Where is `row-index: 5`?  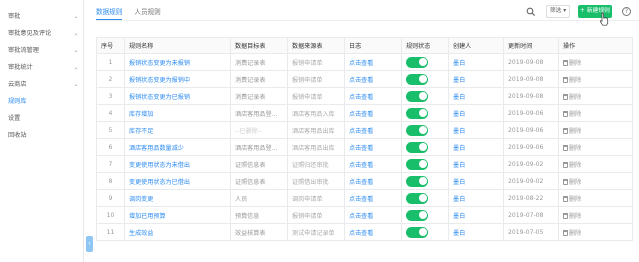
row-index: 5 is located at coordinates (110, 130).